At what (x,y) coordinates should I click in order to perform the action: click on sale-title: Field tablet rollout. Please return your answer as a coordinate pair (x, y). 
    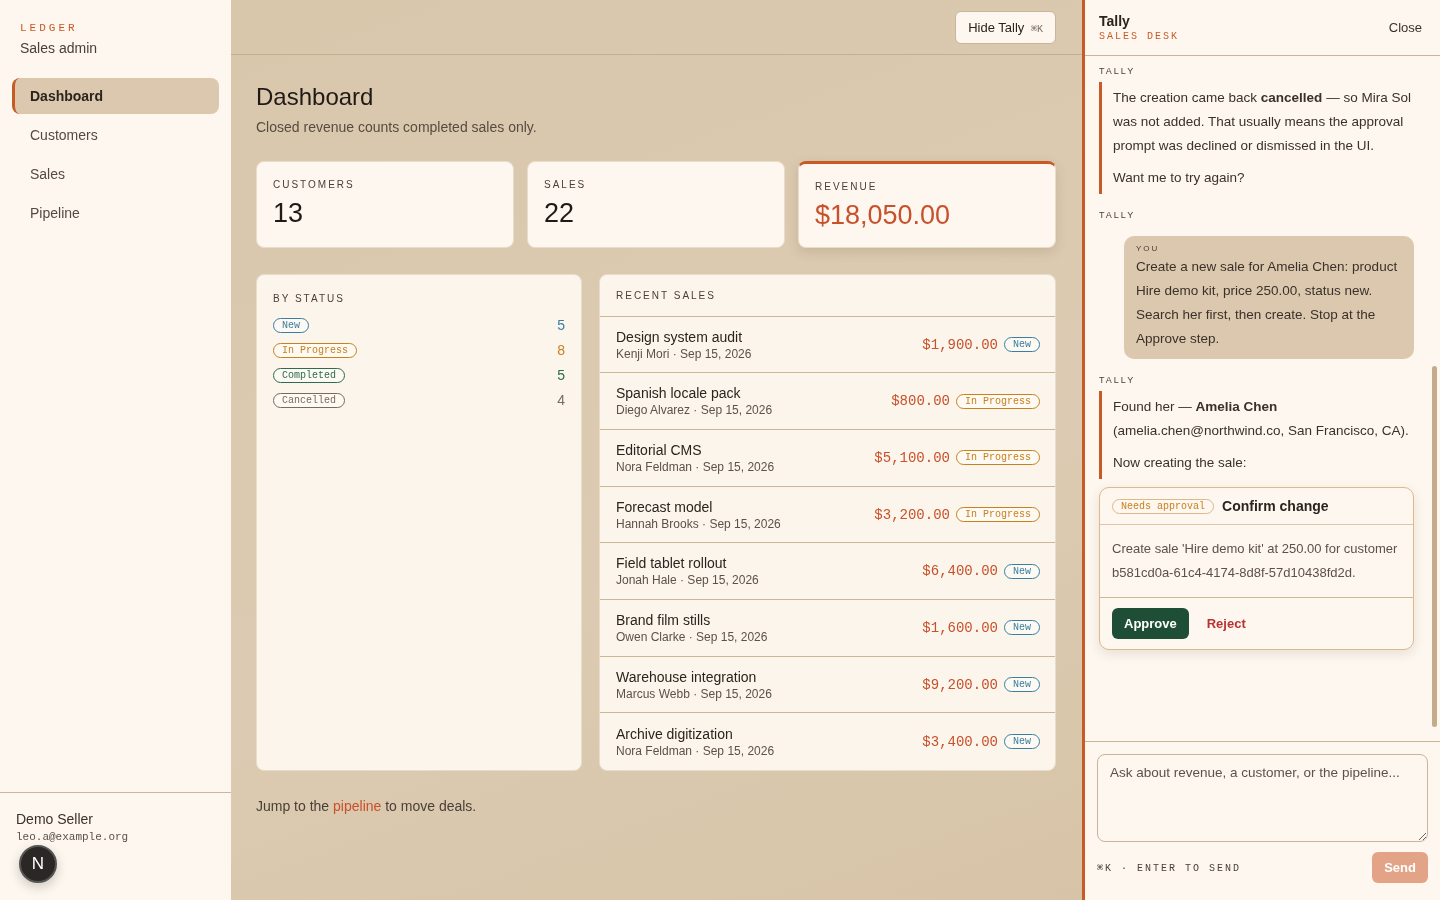
    Looking at the image, I should click on (672, 563).